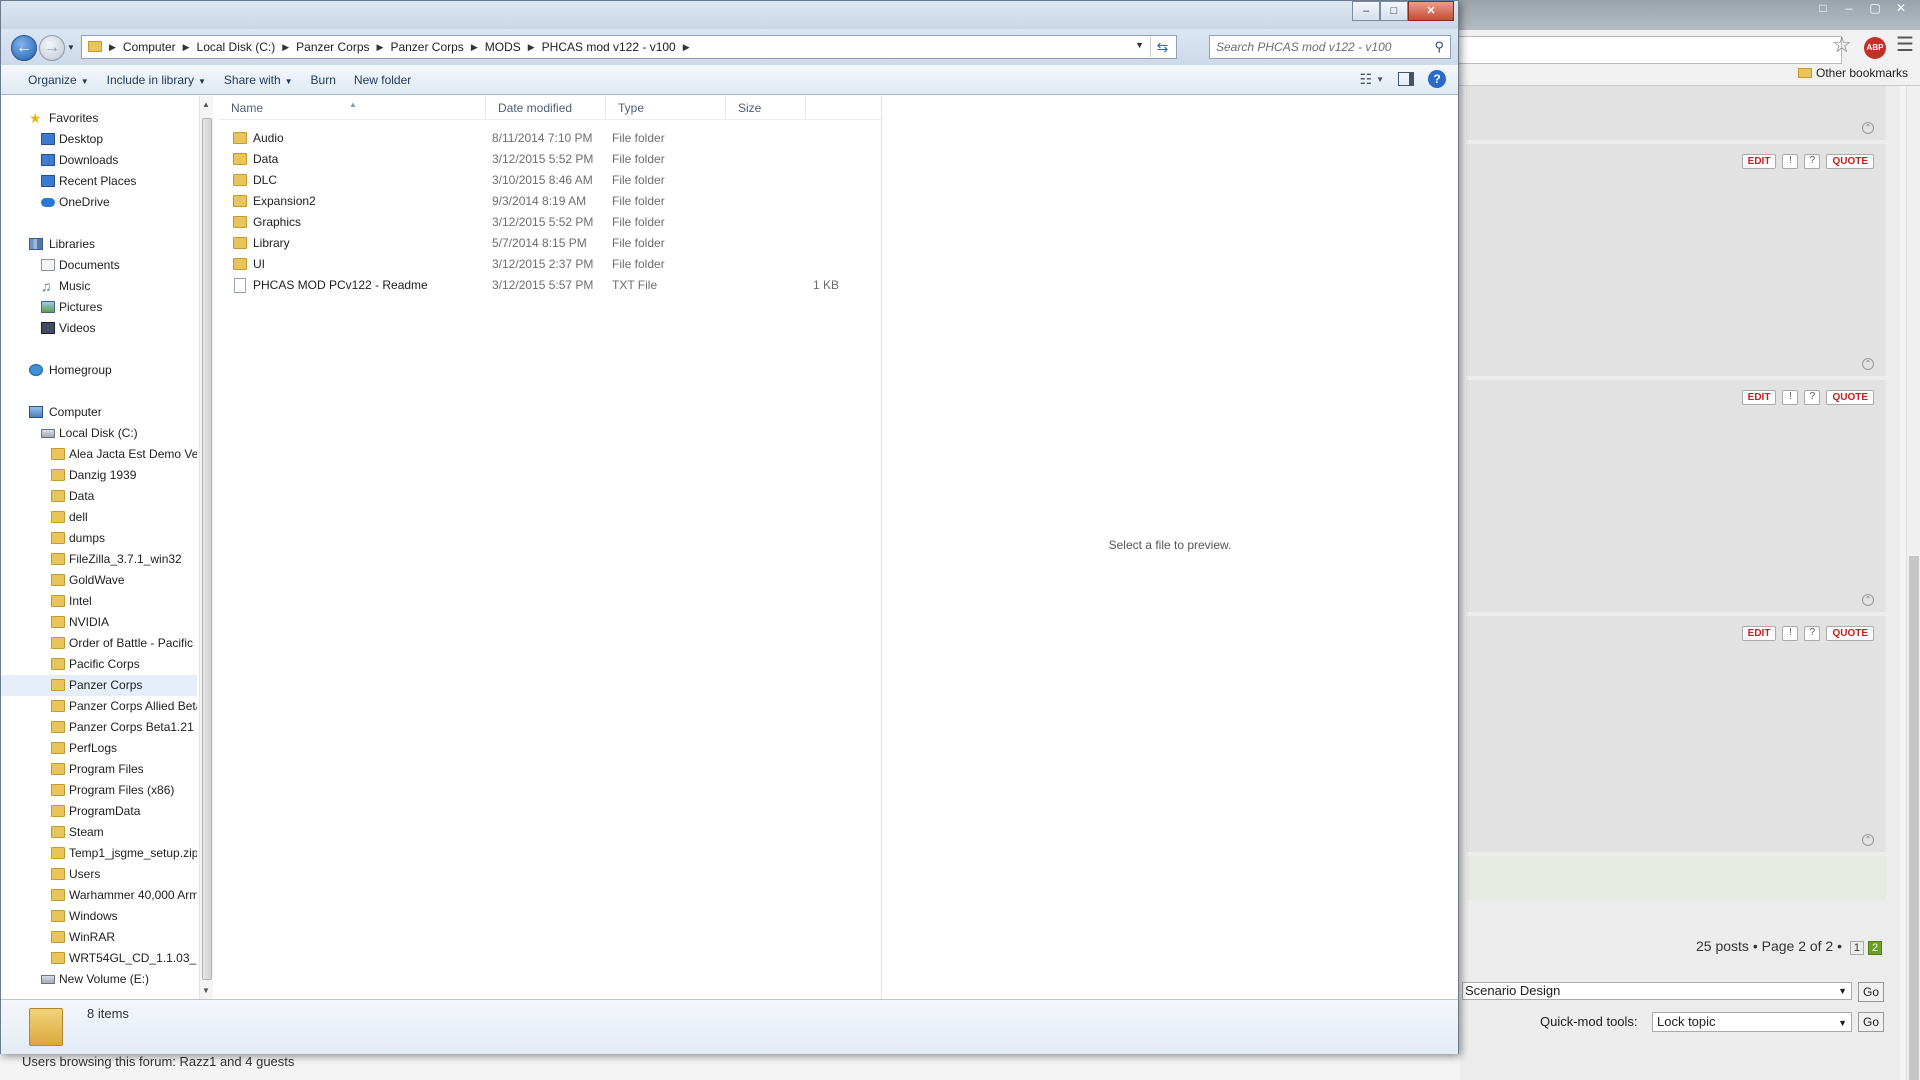 The width and height of the screenshot is (1920, 1080). I want to click on nav-folder-wrt54gl-cd-1-1-03-us: WRT54GL_CD_1.1.03_US, so click(99, 958).